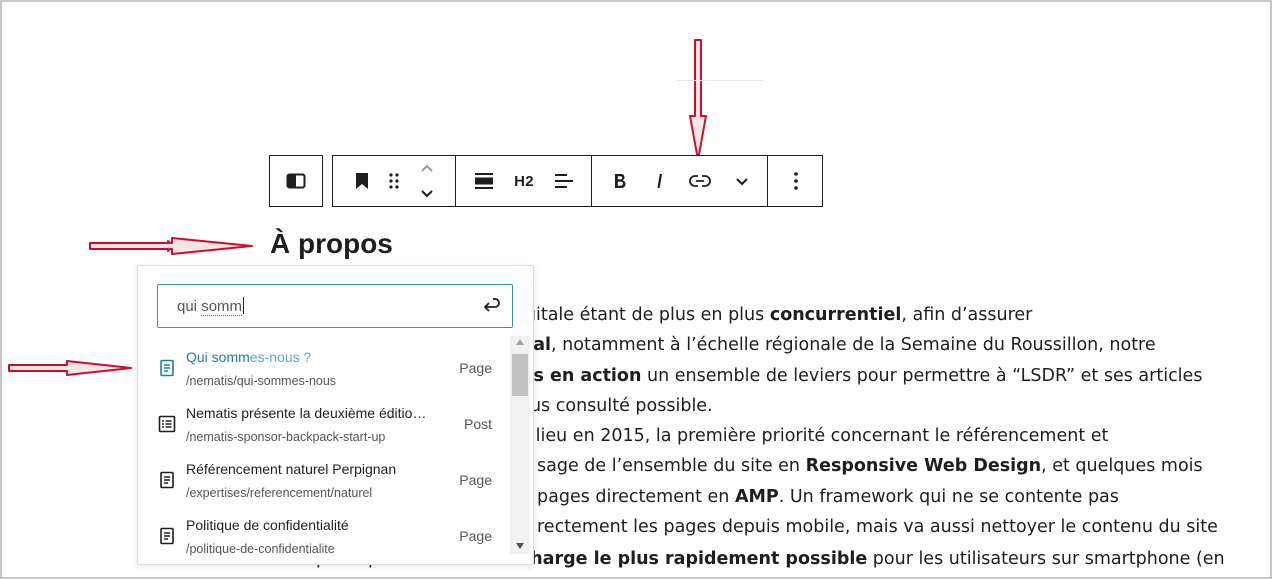 The image size is (1272, 579). I want to click on move-up-button, so click(427, 168).